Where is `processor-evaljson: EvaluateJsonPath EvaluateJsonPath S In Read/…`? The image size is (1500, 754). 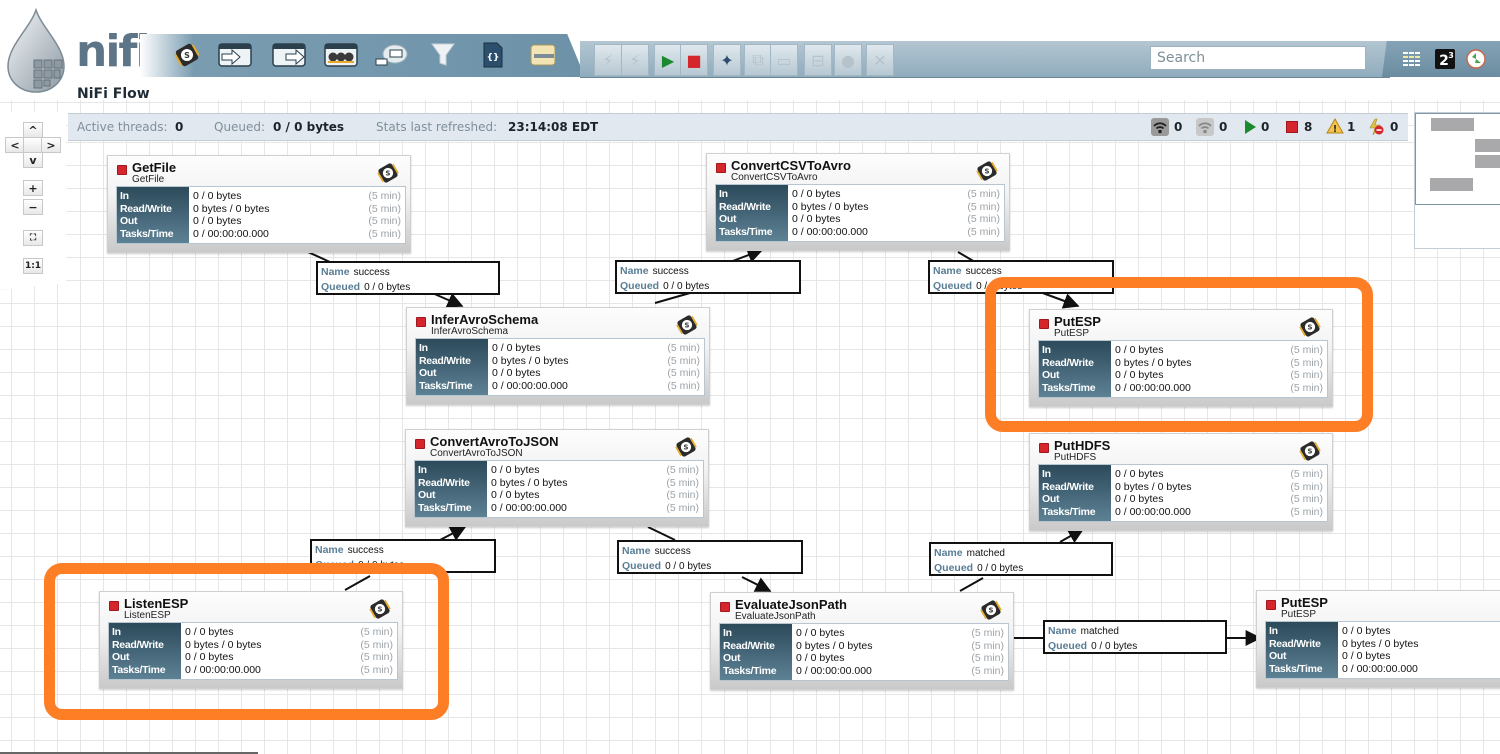 processor-evaljson: EvaluateJsonPath EvaluateJsonPath S In Read/… is located at coordinates (862, 641).